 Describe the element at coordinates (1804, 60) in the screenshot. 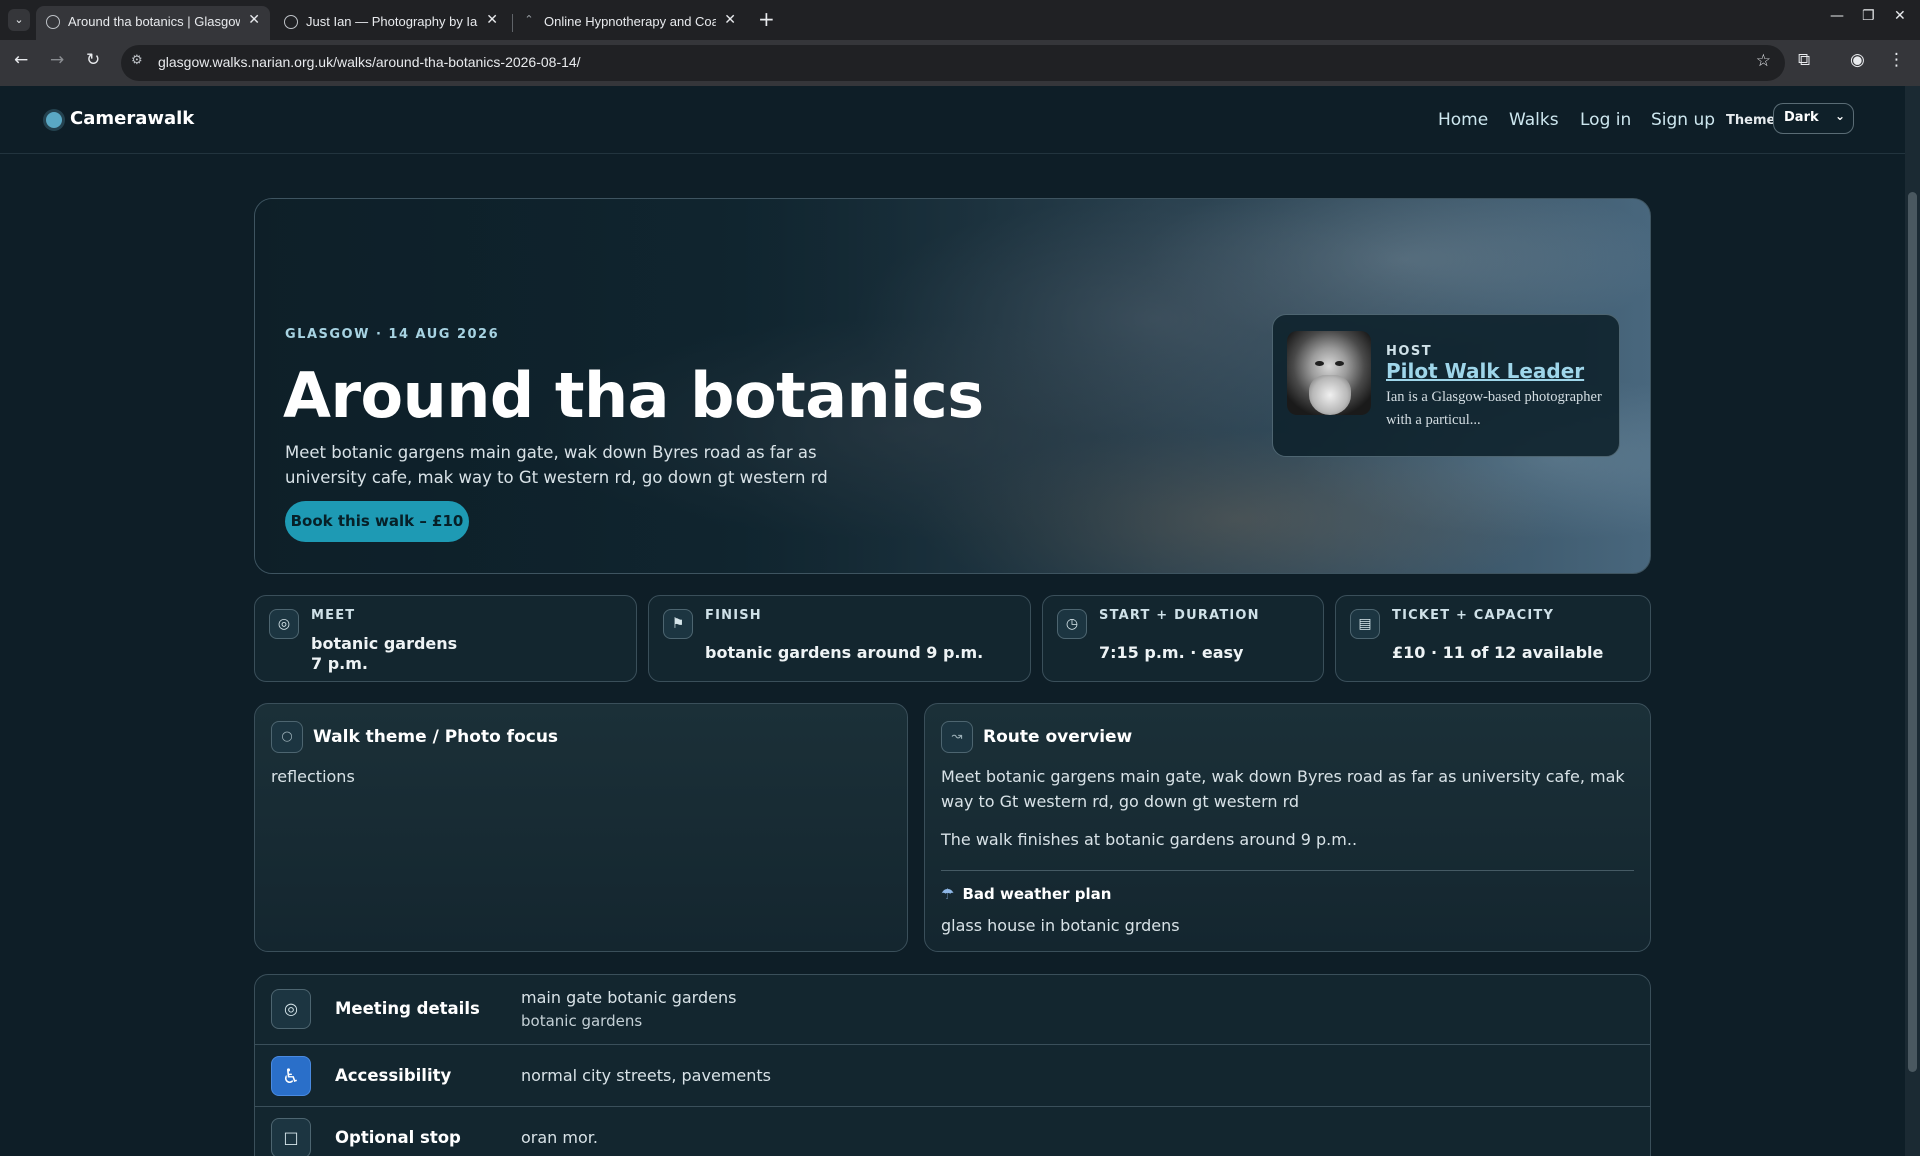

I see `extensions-icon: ⧉` at that location.